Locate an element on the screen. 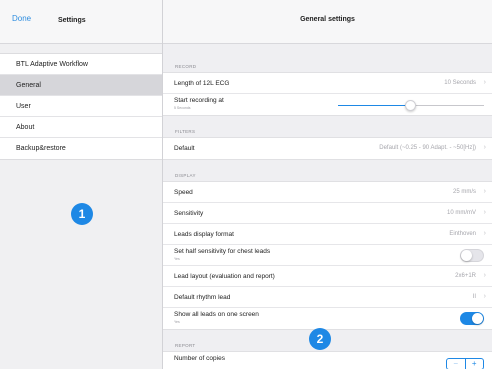  slider-fill is located at coordinates (374, 105).